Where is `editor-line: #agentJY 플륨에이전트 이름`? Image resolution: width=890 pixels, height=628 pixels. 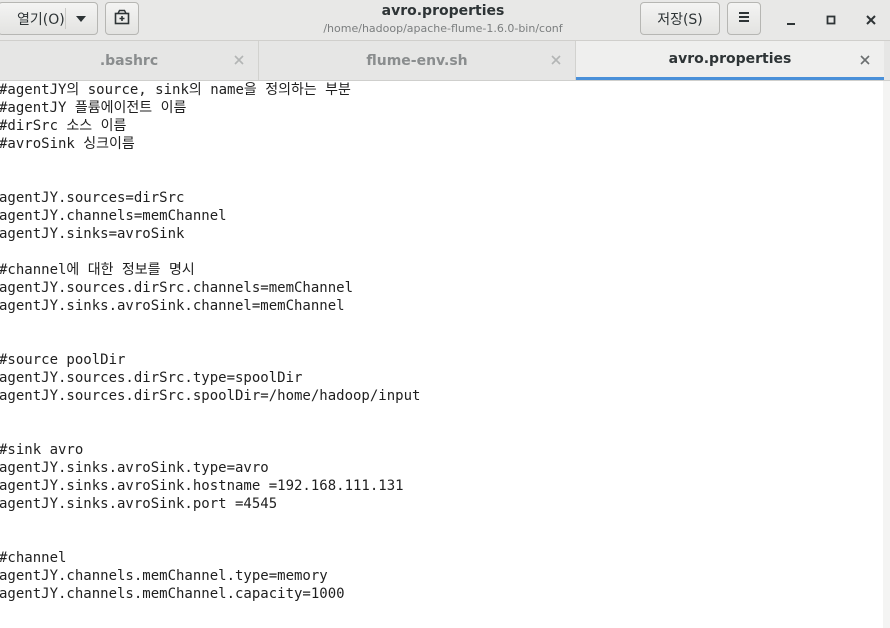
editor-line: #agentJY 플륨에이전트 이름 is located at coordinates (93, 108).